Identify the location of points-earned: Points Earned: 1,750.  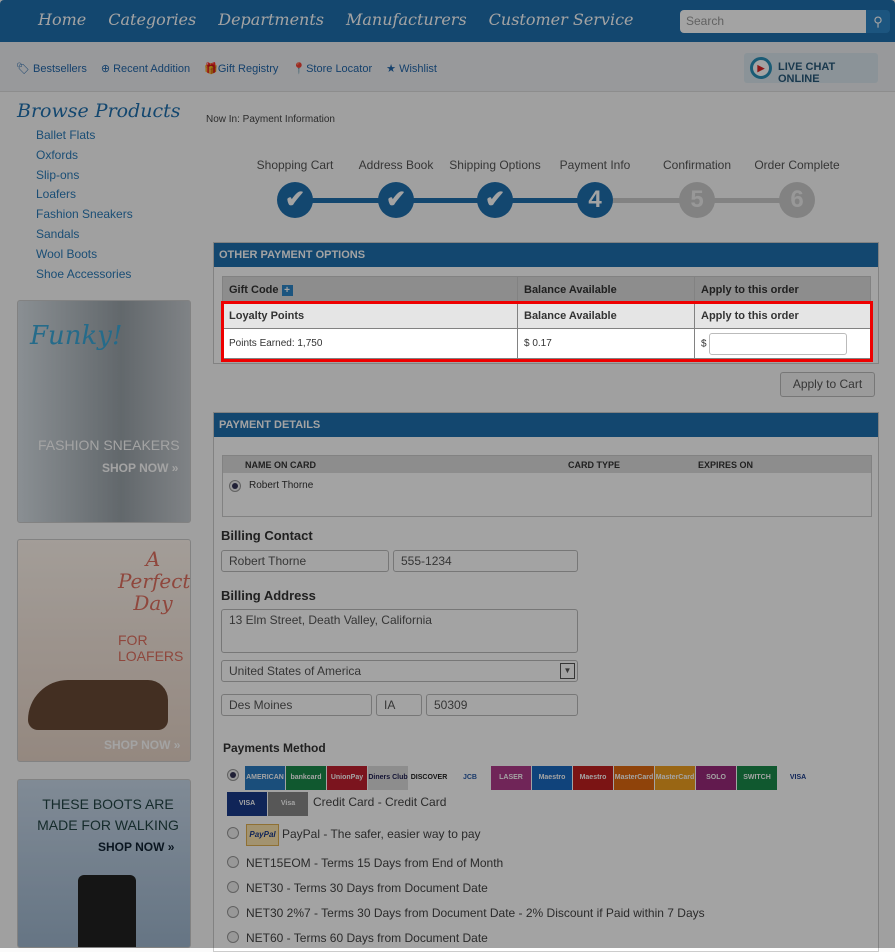
(370, 343).